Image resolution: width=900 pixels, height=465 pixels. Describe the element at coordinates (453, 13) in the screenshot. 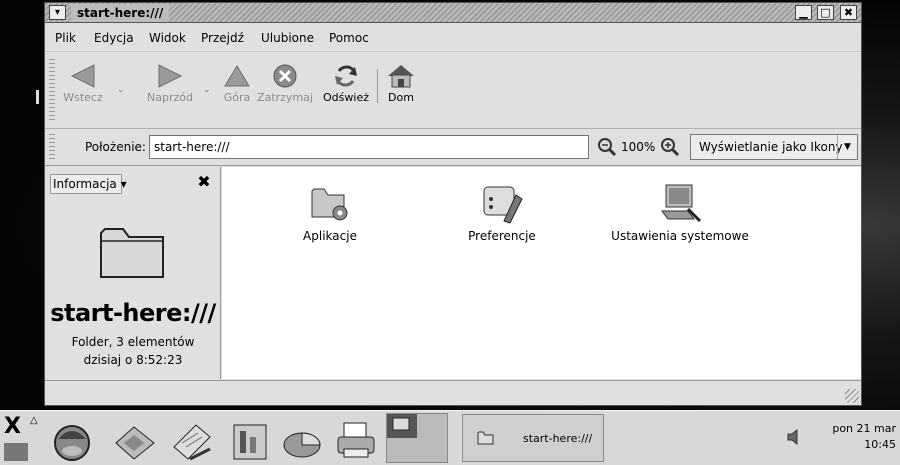

I see `title-bar: ▾ start-here:/// ▁ □ ✖` at that location.